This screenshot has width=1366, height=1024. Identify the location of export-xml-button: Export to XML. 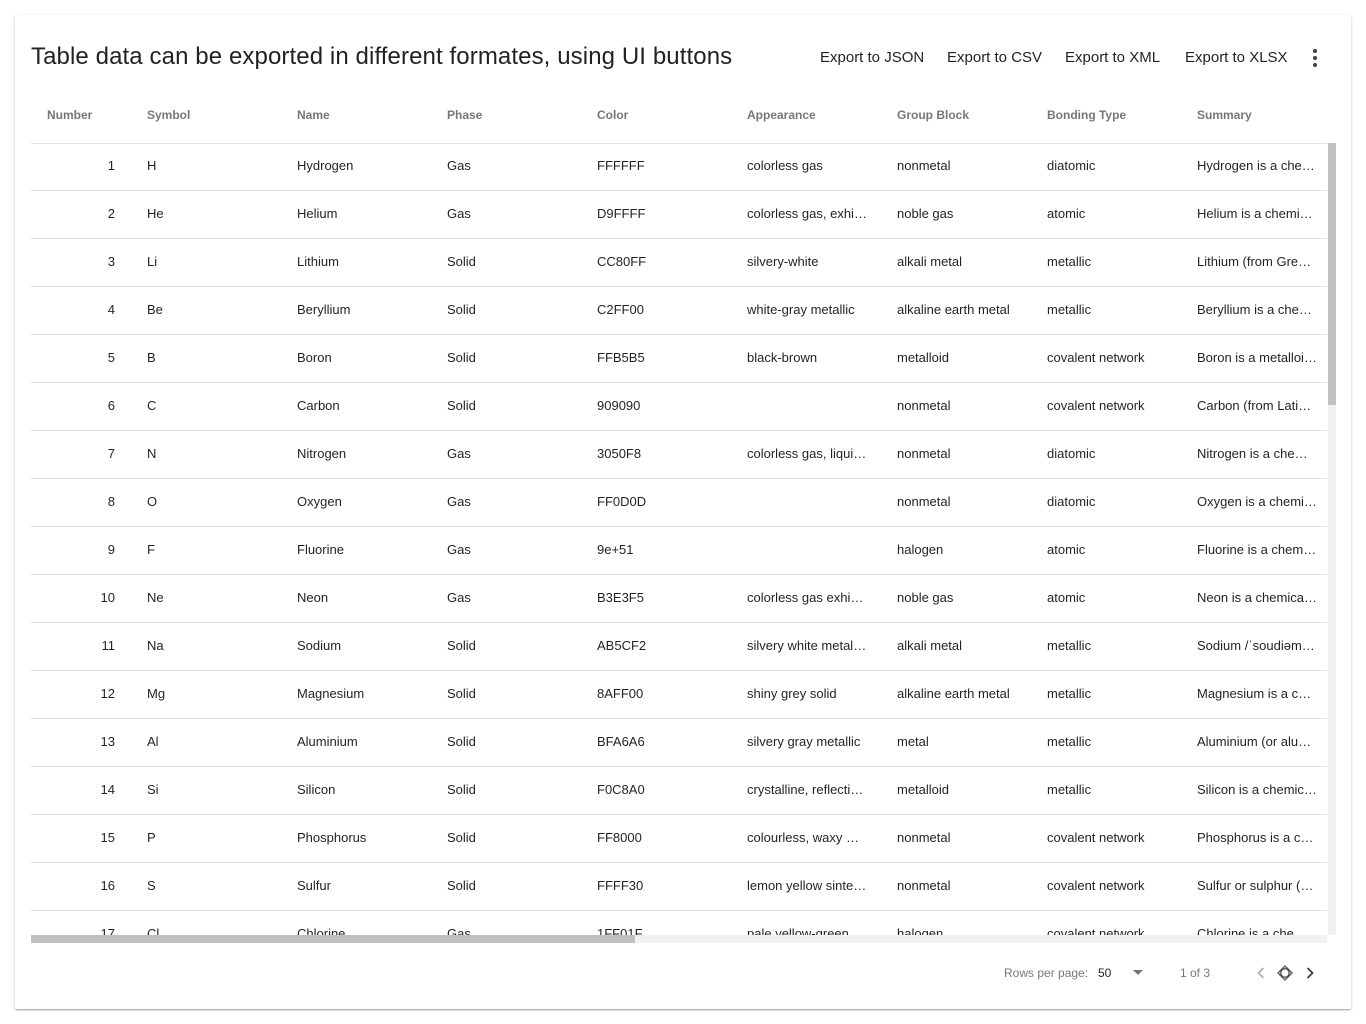
(1112, 58).